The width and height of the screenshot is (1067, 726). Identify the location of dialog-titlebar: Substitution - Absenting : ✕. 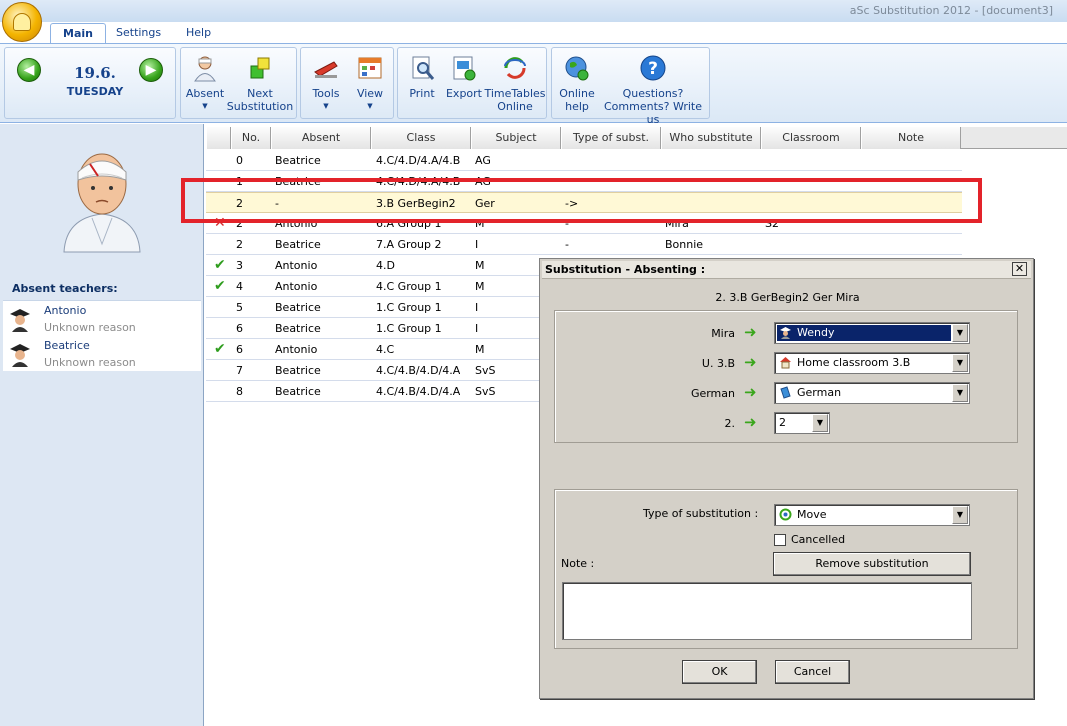
(786, 270).